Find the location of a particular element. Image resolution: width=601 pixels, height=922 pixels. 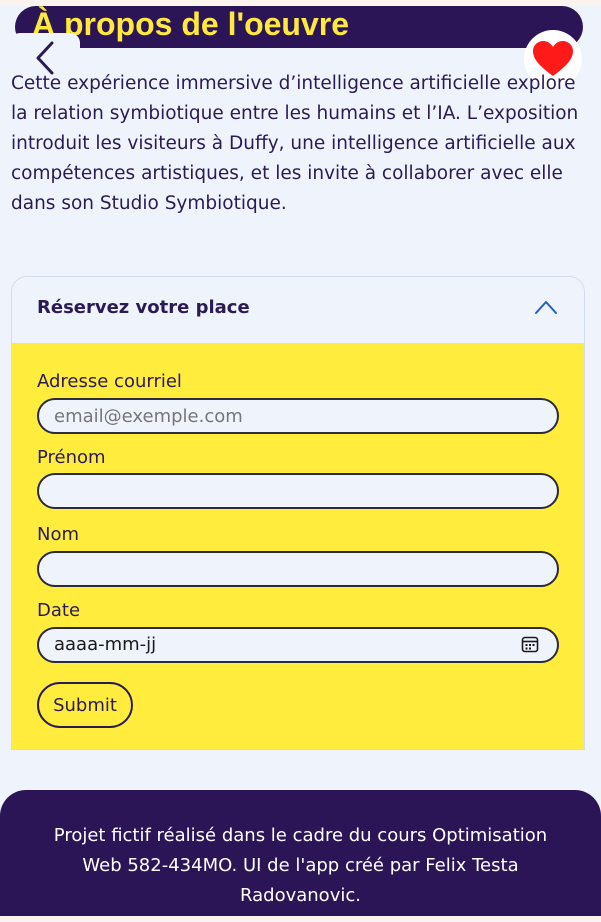

chevron-up-icon is located at coordinates (546, 307).